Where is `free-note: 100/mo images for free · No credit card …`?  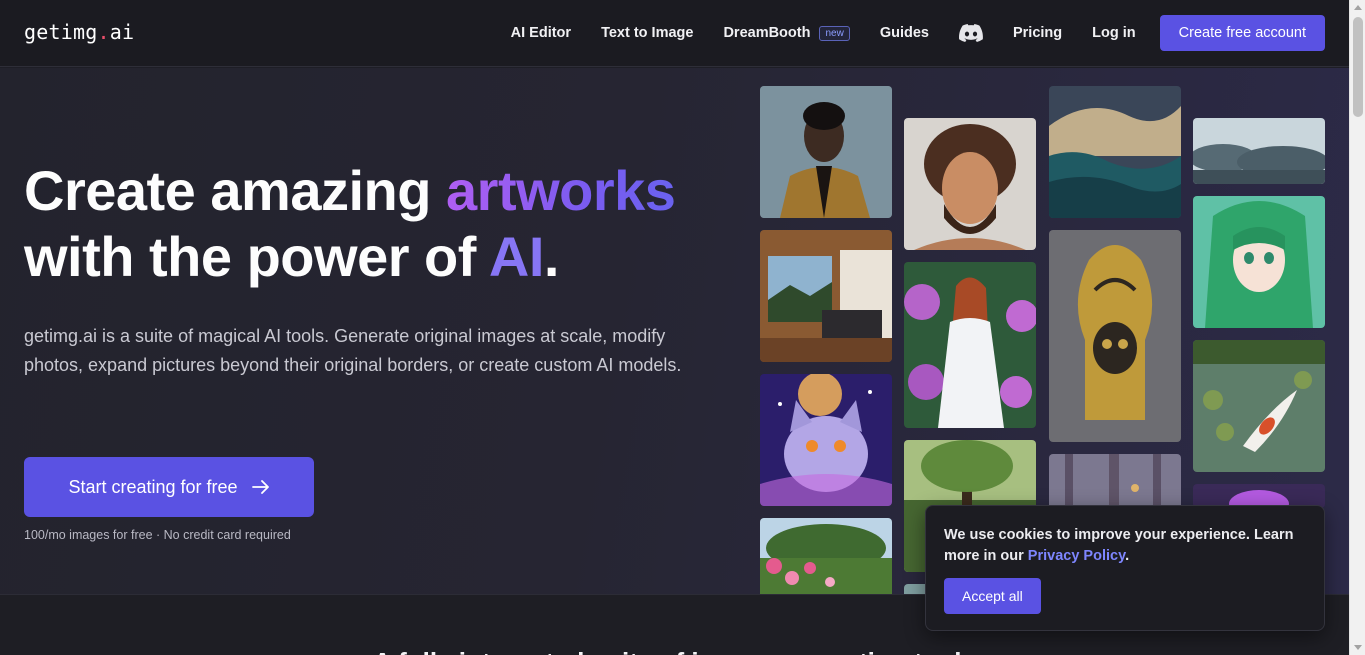 free-note: 100/mo images for free · No credit card … is located at coordinates (157, 535).